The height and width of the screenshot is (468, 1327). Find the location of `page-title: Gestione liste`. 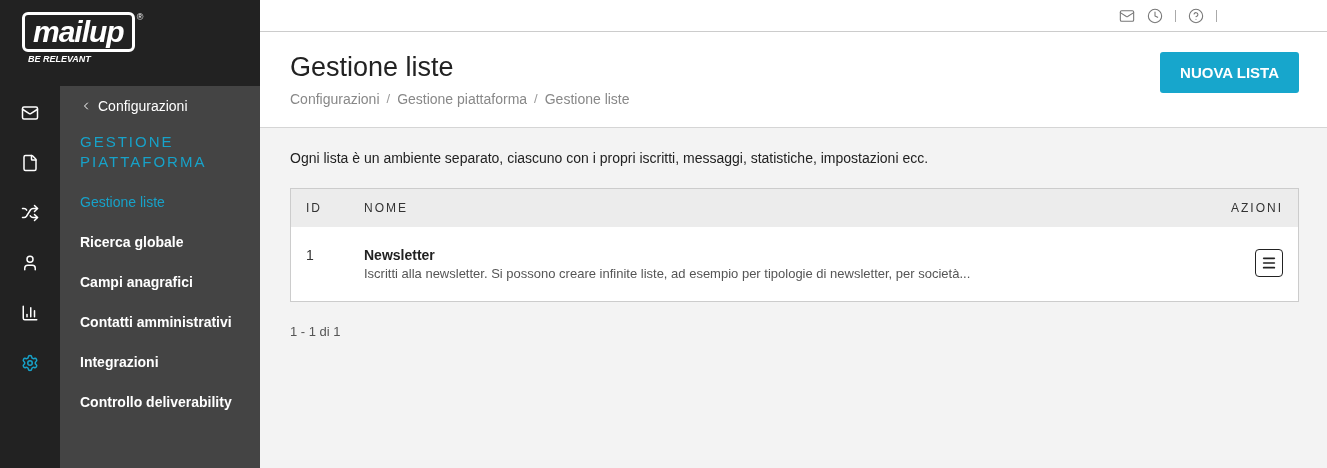

page-title: Gestione liste is located at coordinates (372, 67).